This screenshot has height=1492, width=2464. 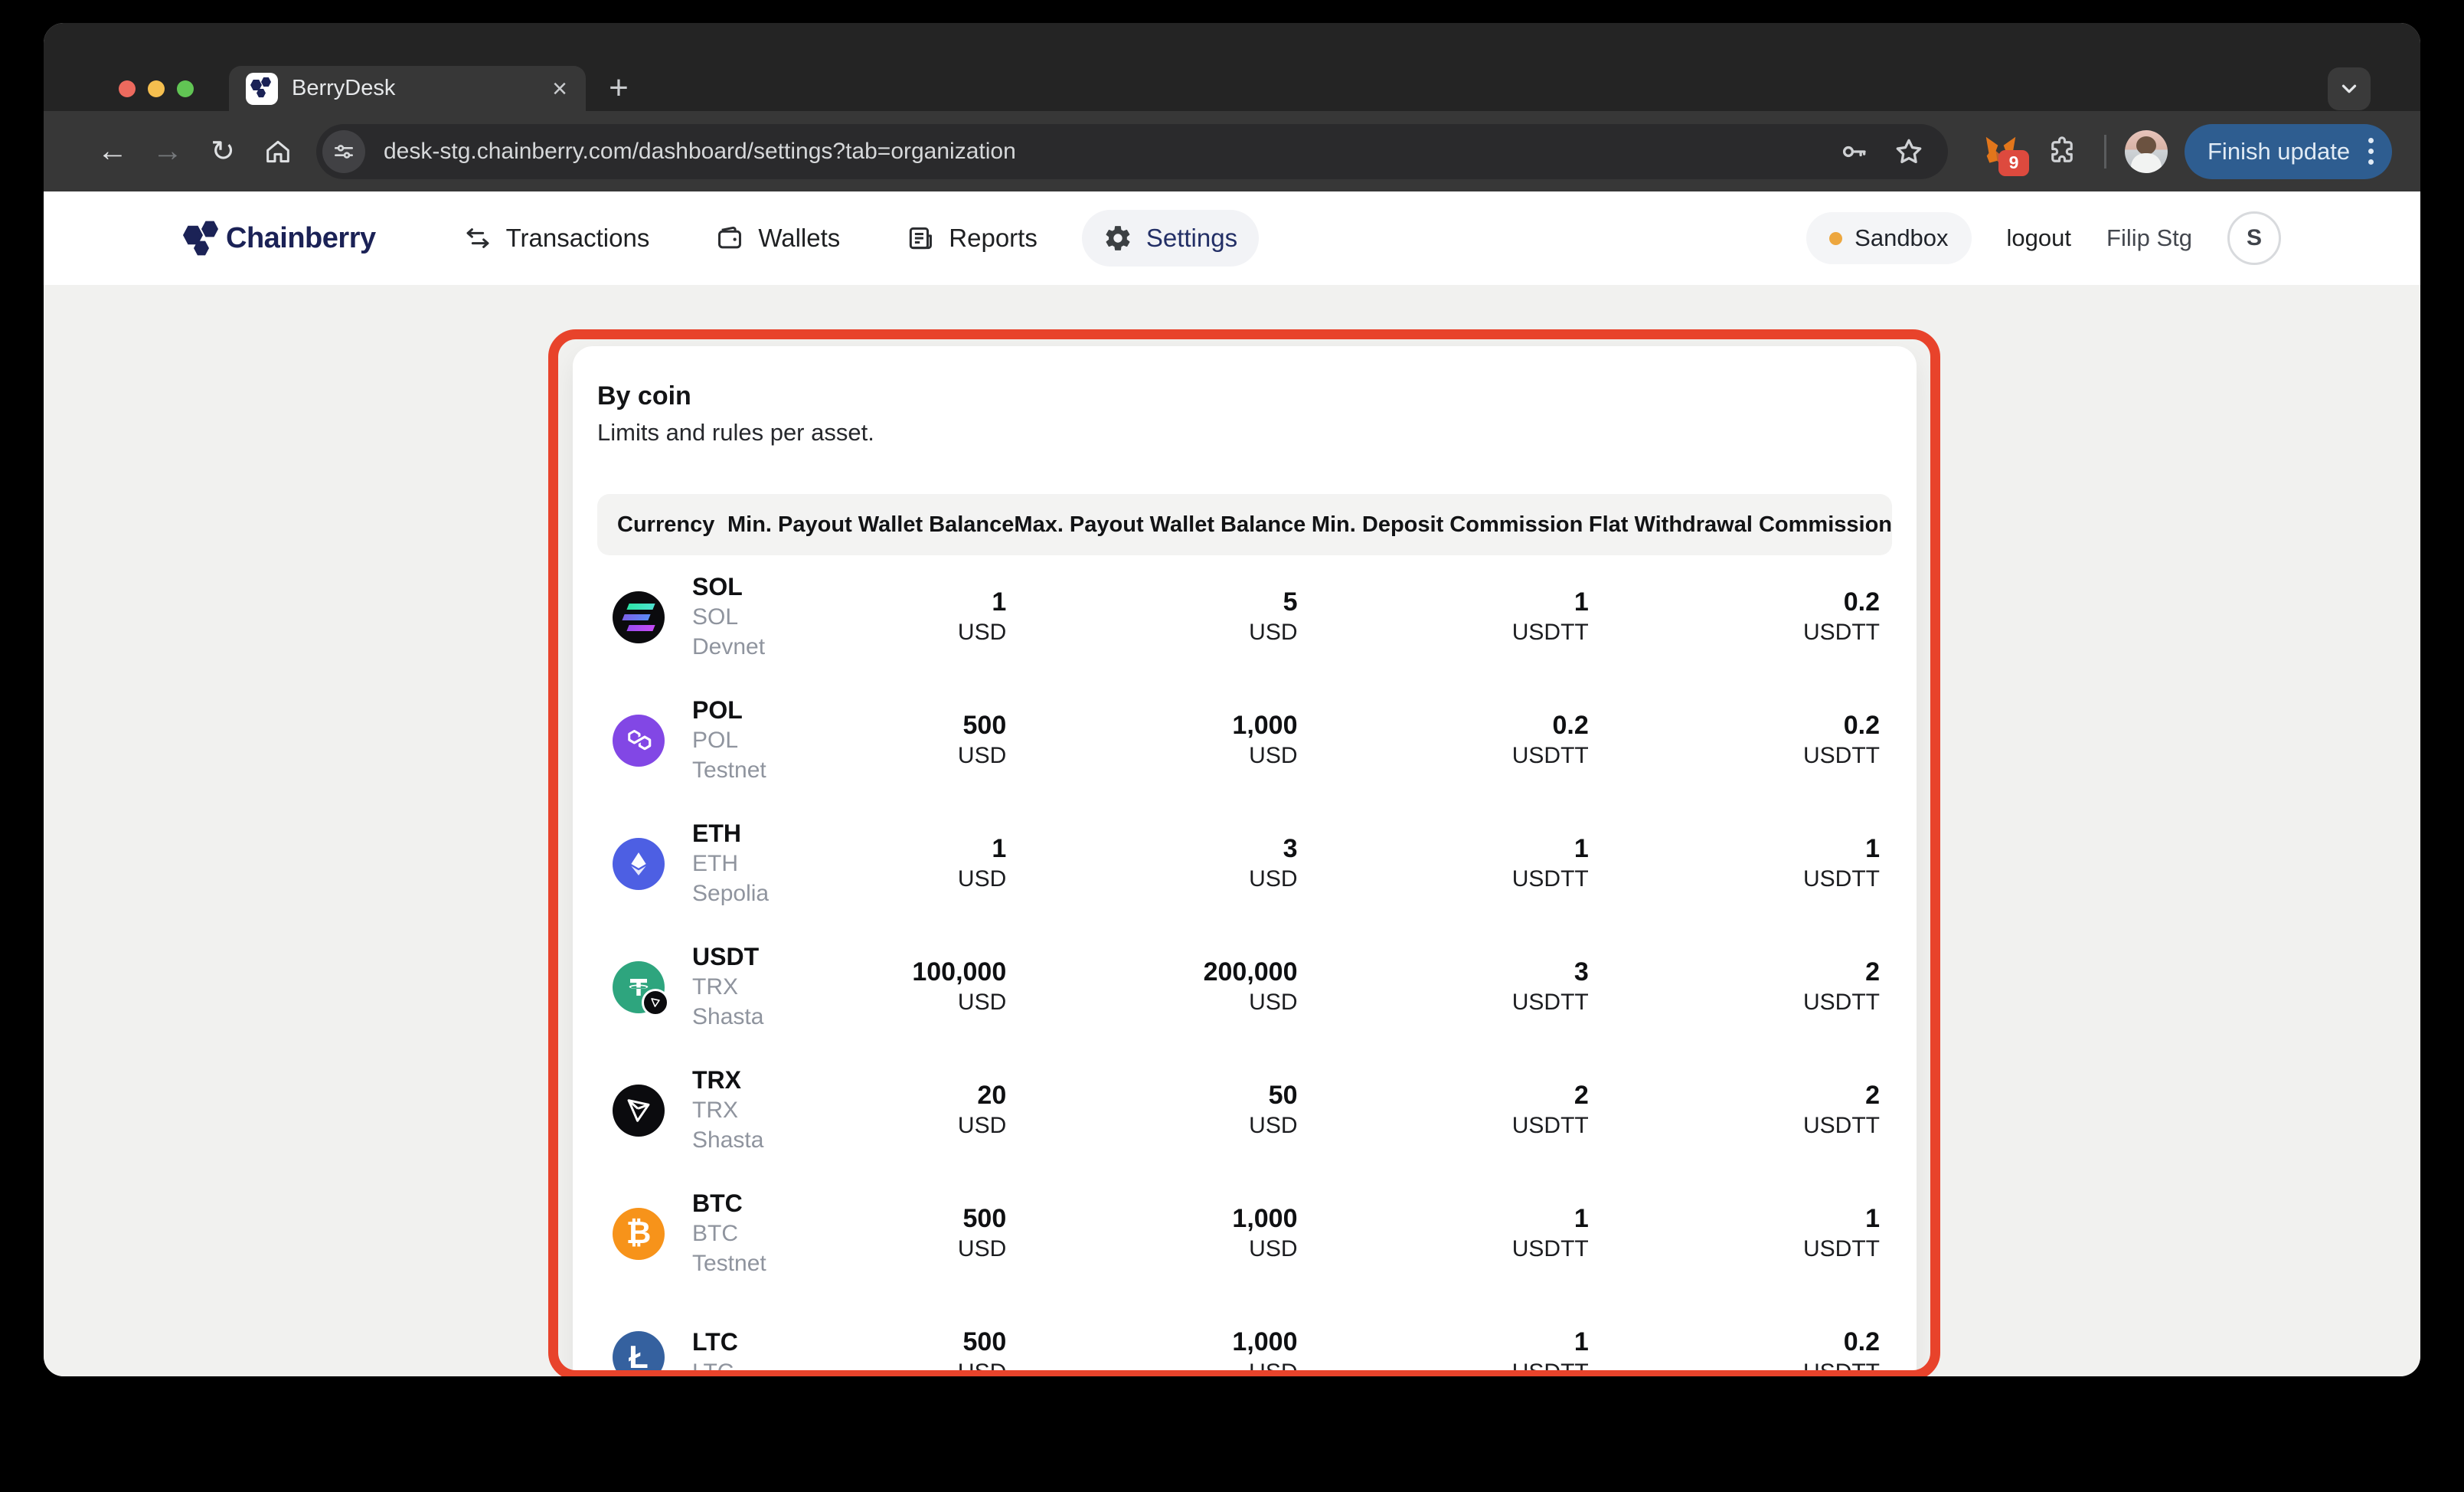 I want to click on tab-strip: BerryDesk × +, so click(x=1232, y=67).